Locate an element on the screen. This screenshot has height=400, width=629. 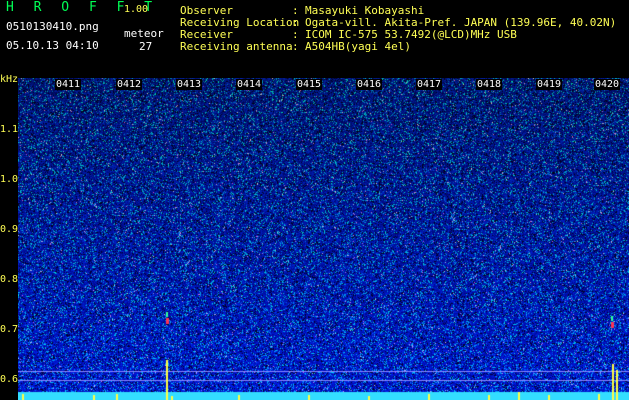
y-tick-label: 0.6 is located at coordinates (9, 379).